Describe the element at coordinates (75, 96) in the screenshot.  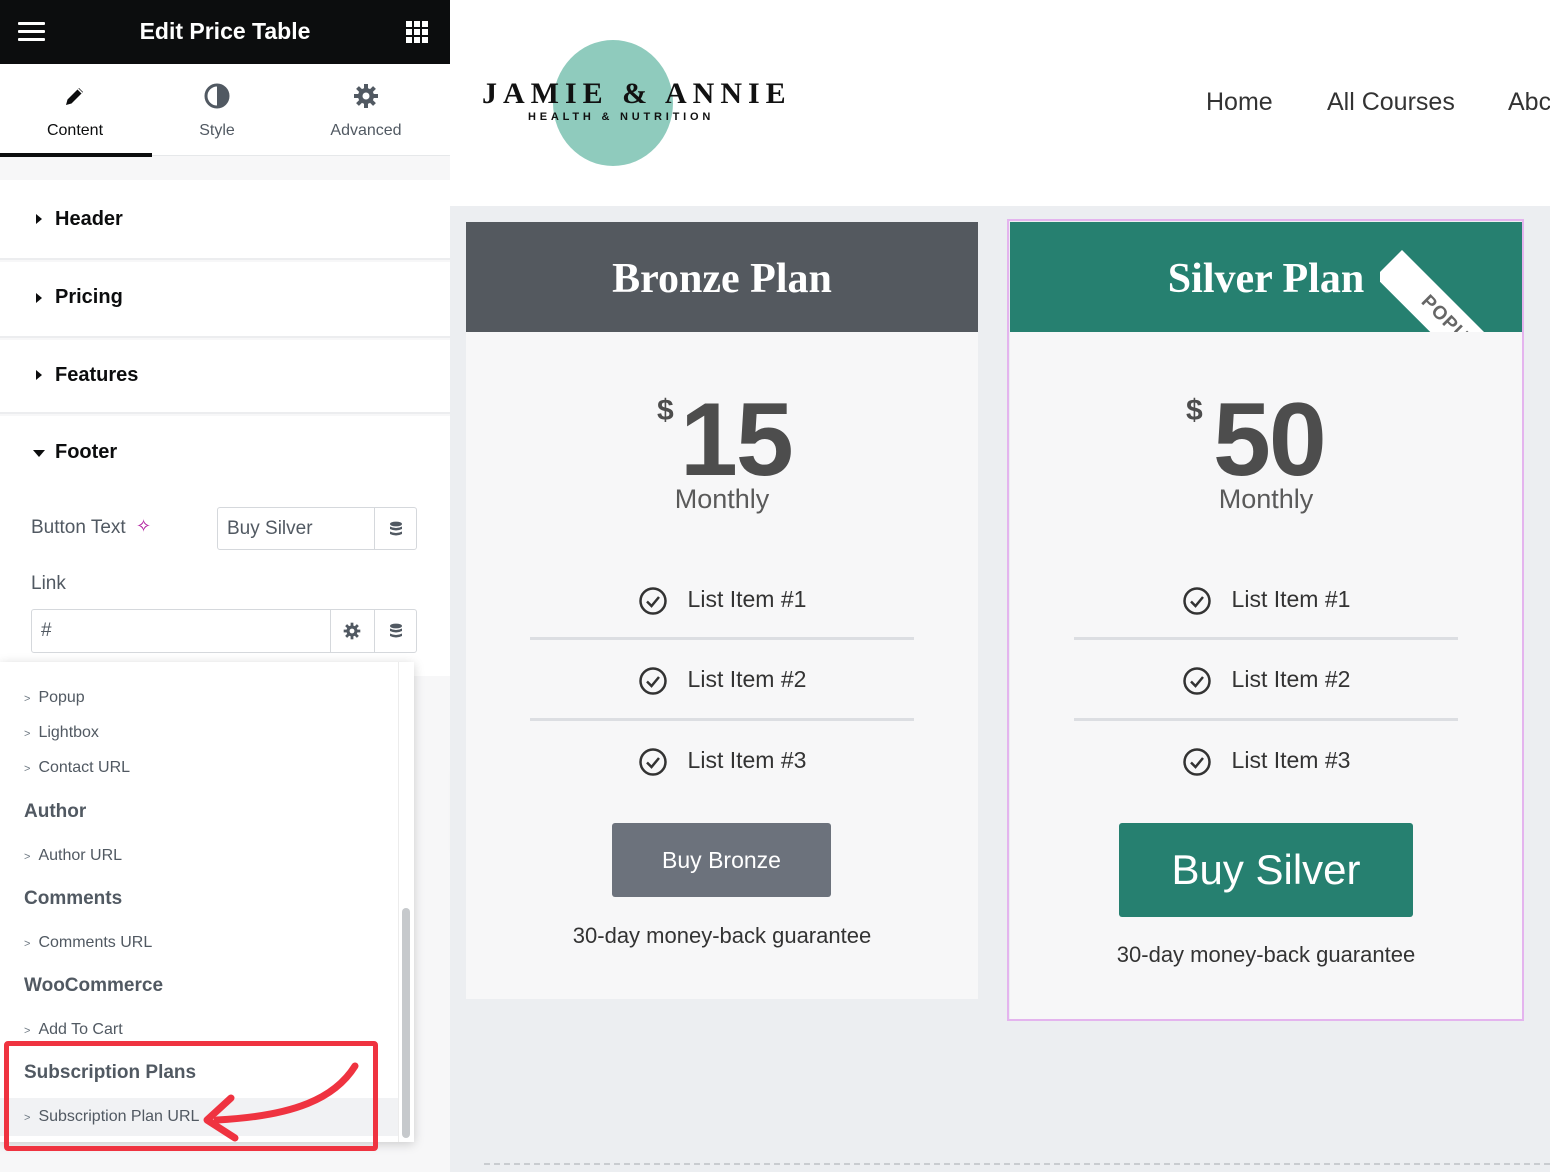
I see `pencil-icon` at that location.